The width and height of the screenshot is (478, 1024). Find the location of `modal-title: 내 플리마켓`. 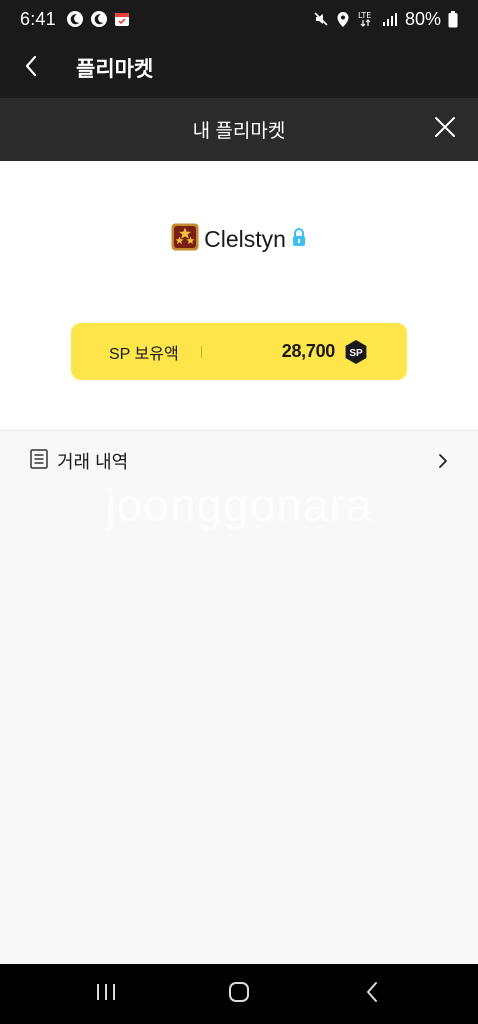

modal-title: 내 플리마켓 is located at coordinates (239, 131).